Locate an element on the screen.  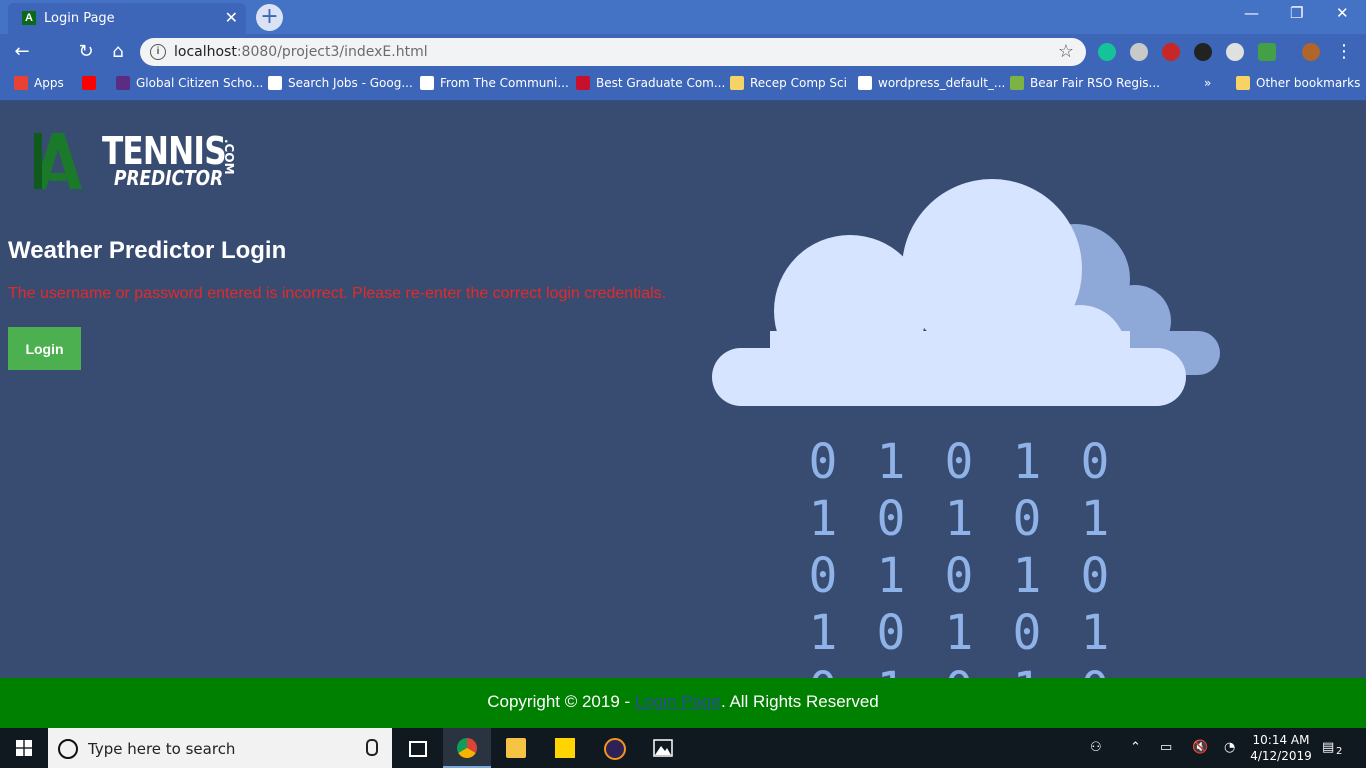
tab-login-page: A Login Page ✕ is located at coordinates (127, 18).